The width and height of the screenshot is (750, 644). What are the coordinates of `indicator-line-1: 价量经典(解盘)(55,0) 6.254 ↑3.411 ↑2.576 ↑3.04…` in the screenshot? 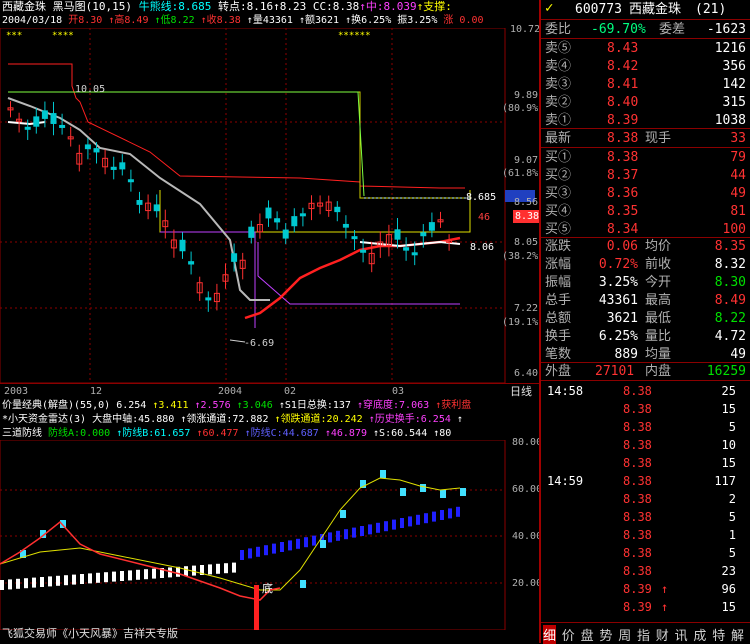 It's located at (236, 405).